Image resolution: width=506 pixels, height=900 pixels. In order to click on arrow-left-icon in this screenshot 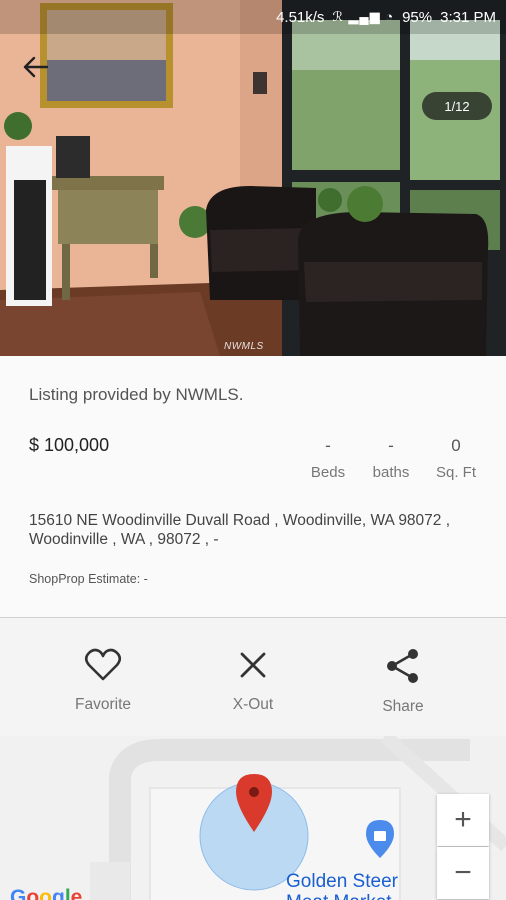, I will do `click(35, 67)`.